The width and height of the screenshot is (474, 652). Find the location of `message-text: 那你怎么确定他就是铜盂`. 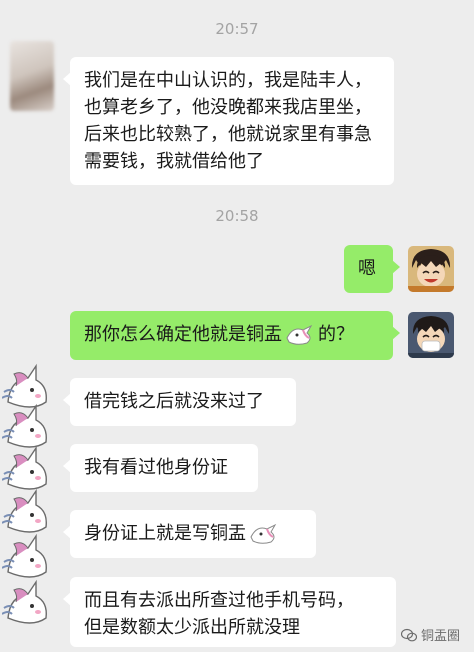

message-text: 那你怎么确定他就是铜盂 is located at coordinates (183, 334).